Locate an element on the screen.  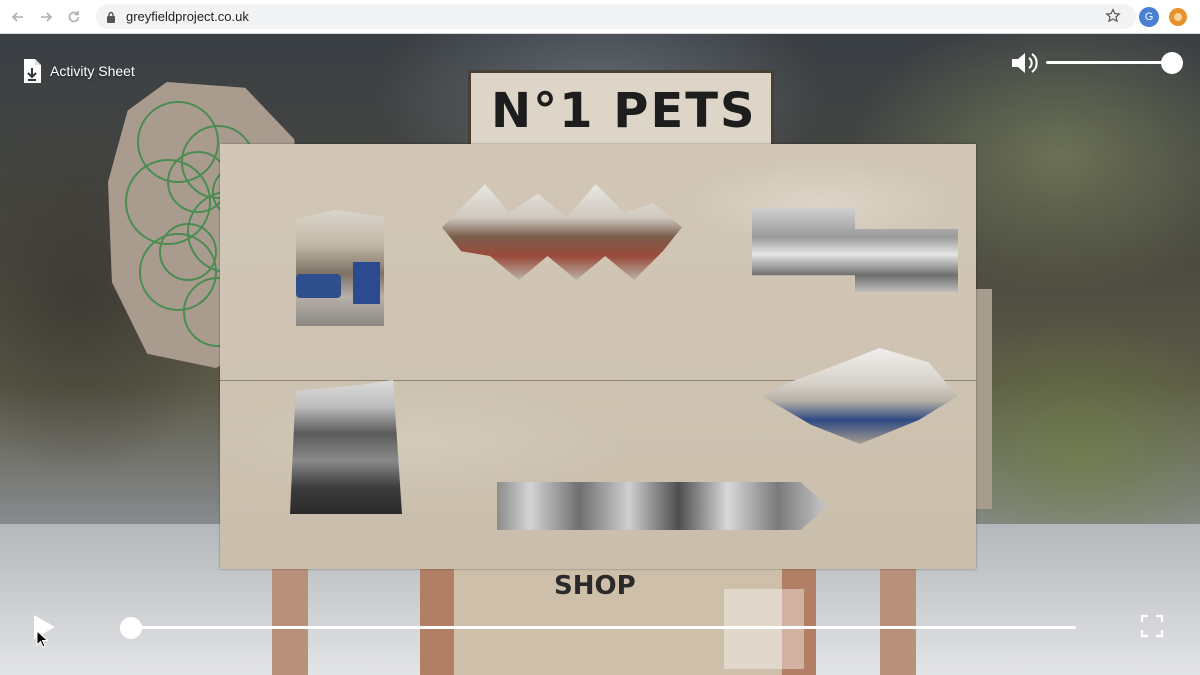
volume-slider-track is located at coordinates (1109, 62).